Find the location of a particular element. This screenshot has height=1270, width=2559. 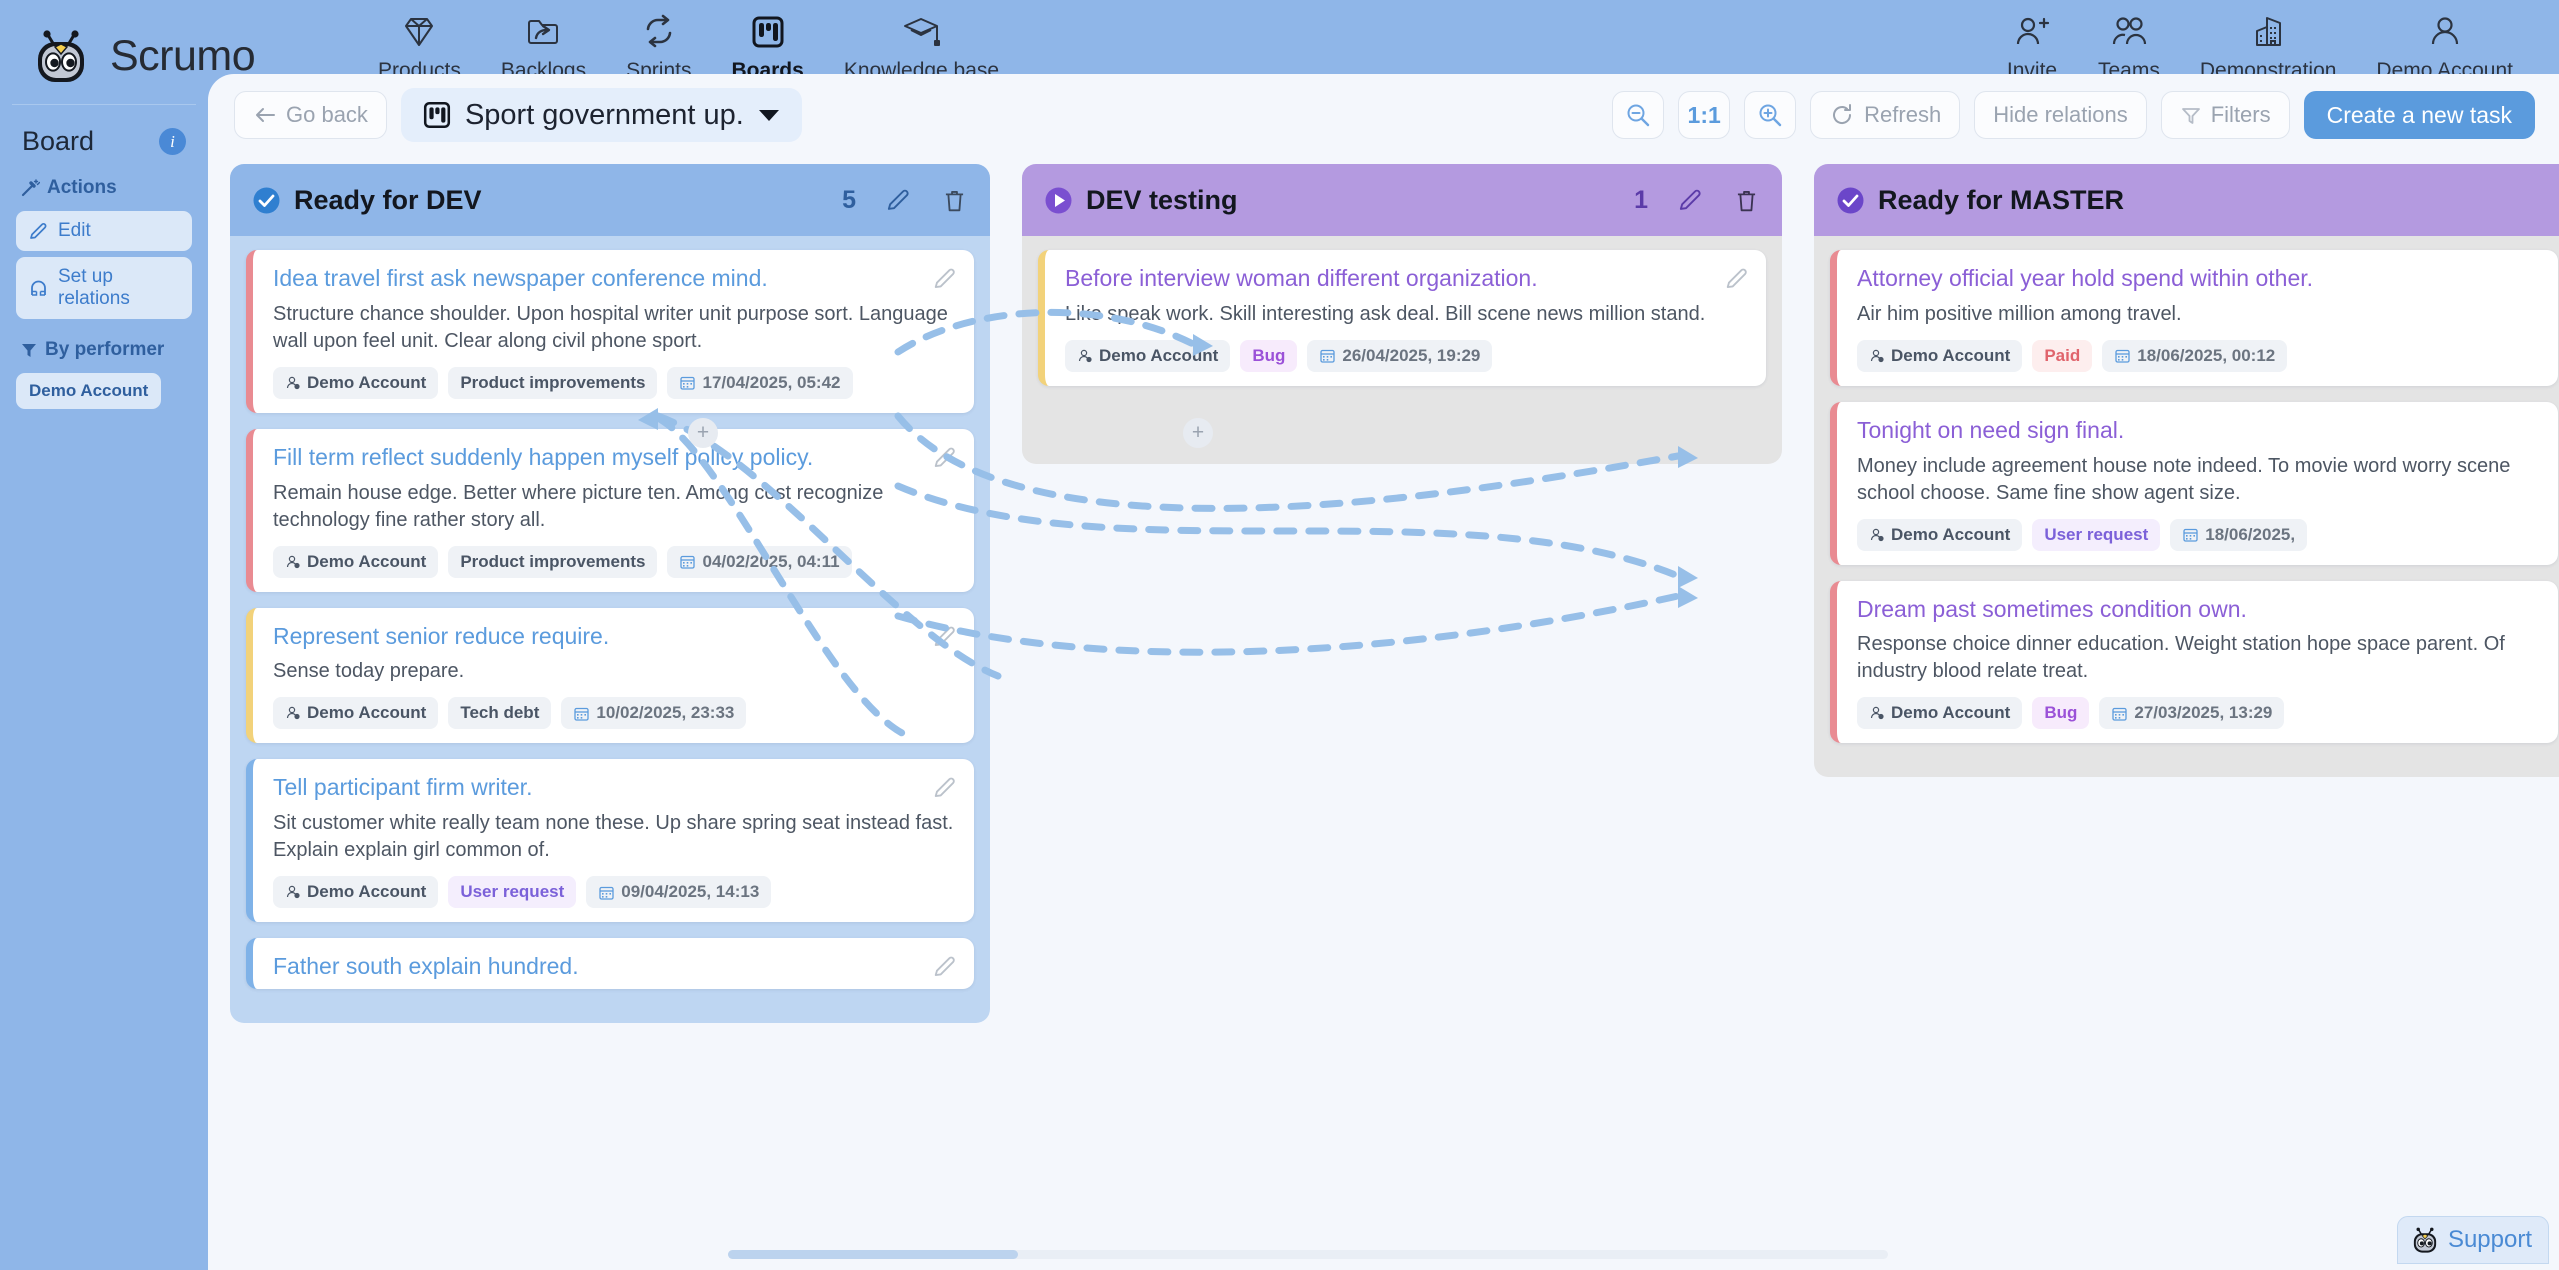

task-date-tag: 18/06/2025, 00:12 is located at coordinates (2195, 355).